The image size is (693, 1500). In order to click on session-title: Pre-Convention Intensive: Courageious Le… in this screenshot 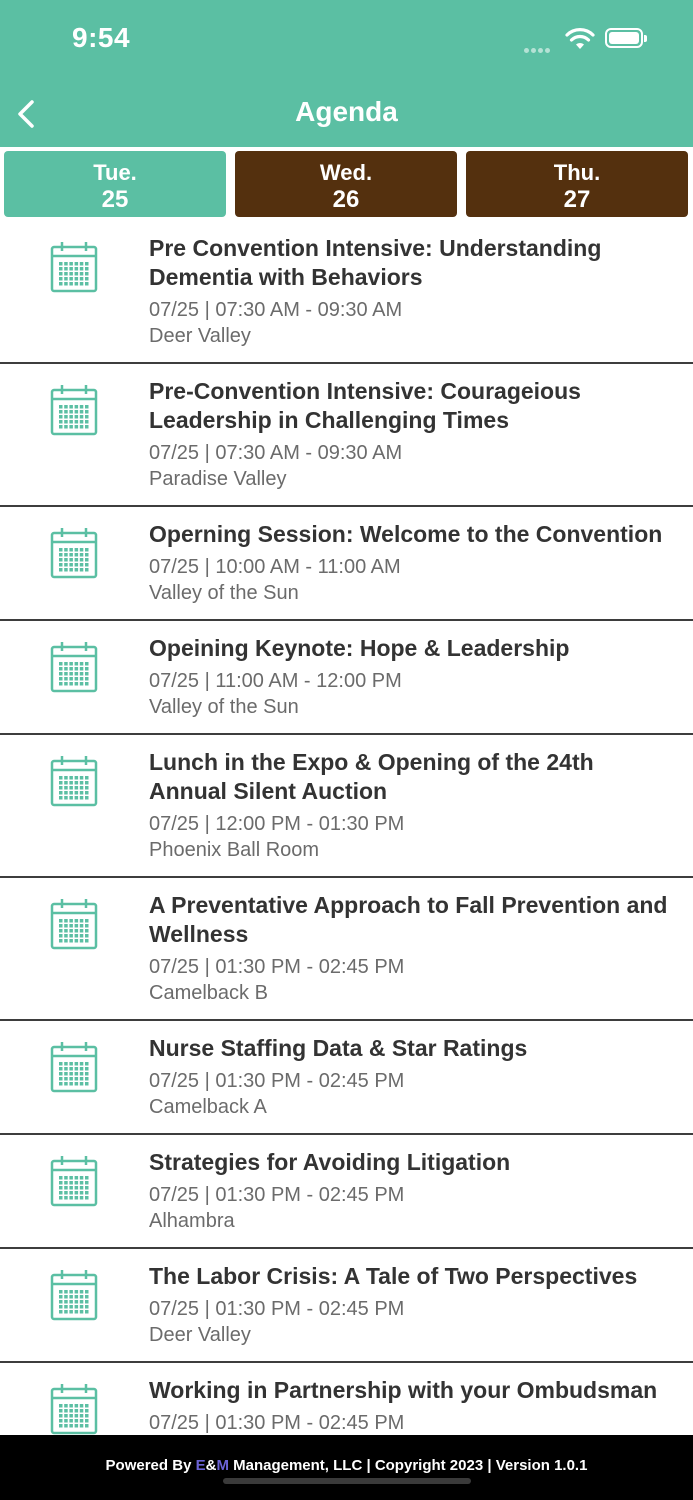, I will do `click(365, 405)`.